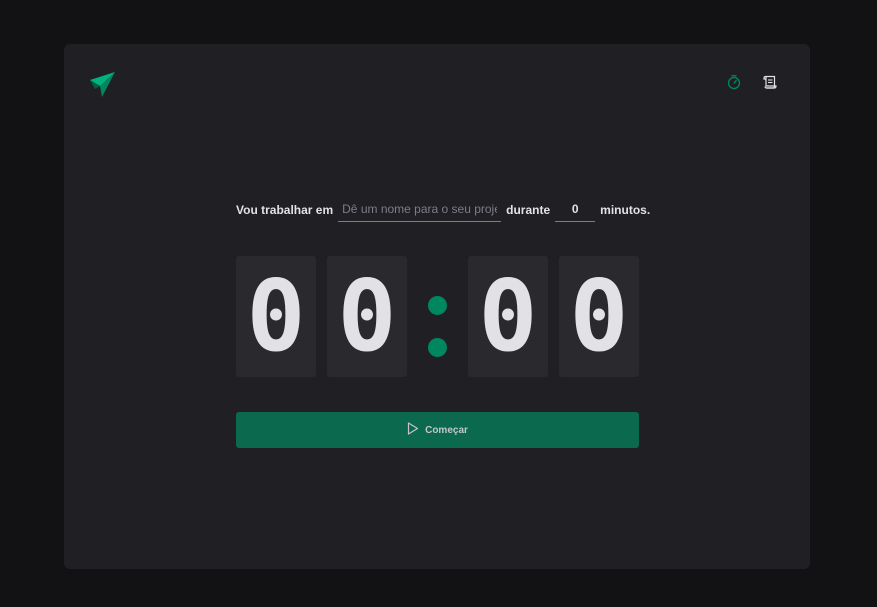 This screenshot has width=877, height=607. Describe the element at coordinates (413, 430) in the screenshot. I see `play-icon` at that location.